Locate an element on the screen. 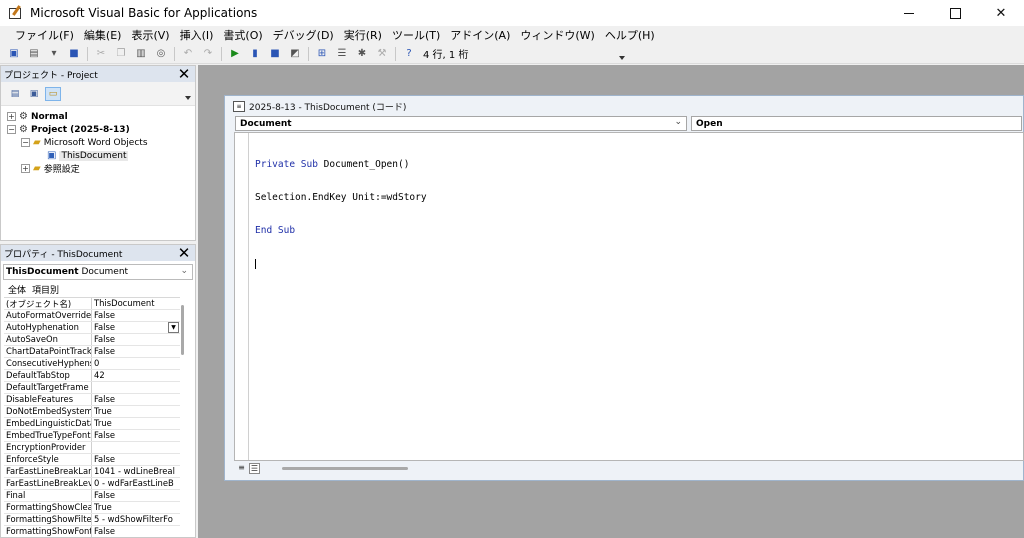 This screenshot has height=538, width=1024. property-row: ChartDataPointTrack False is located at coordinates (92, 352).